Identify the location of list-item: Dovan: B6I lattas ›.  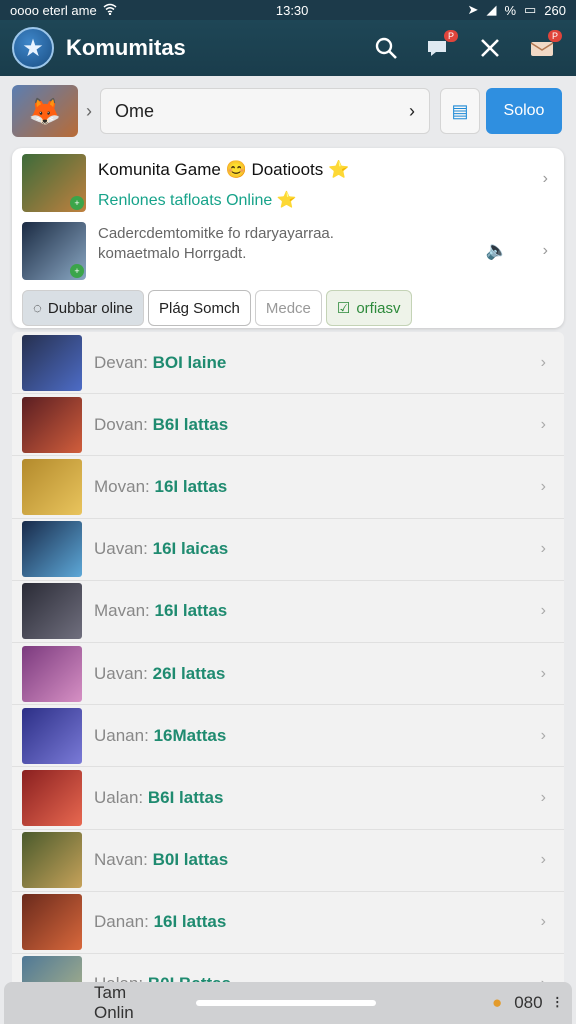
(288, 425).